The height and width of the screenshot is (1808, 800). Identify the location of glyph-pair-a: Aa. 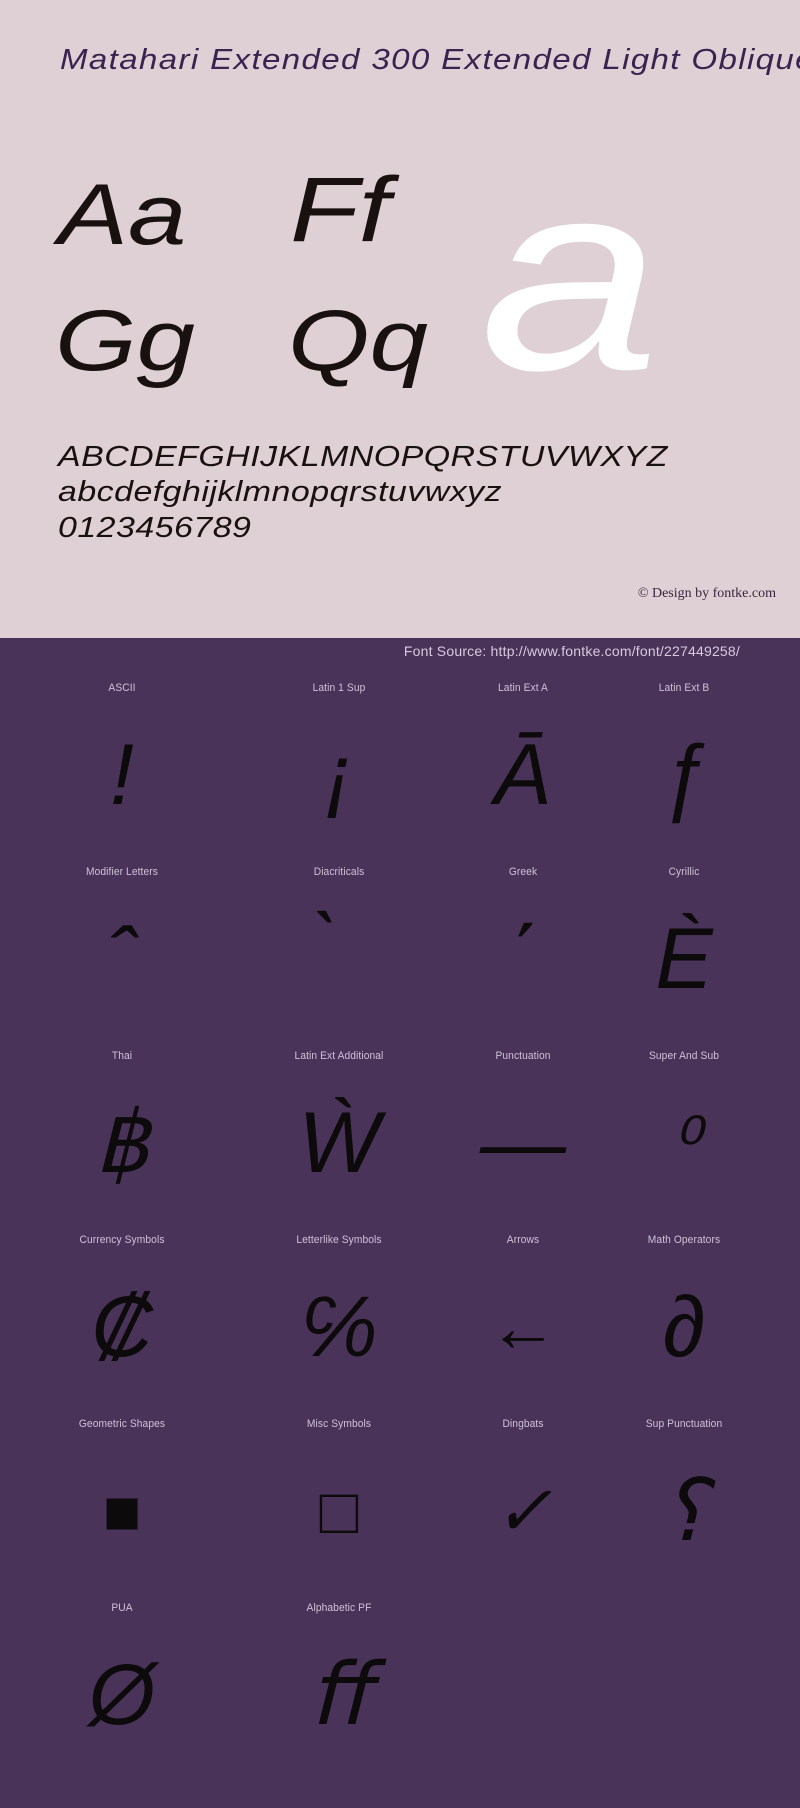
(122, 215).